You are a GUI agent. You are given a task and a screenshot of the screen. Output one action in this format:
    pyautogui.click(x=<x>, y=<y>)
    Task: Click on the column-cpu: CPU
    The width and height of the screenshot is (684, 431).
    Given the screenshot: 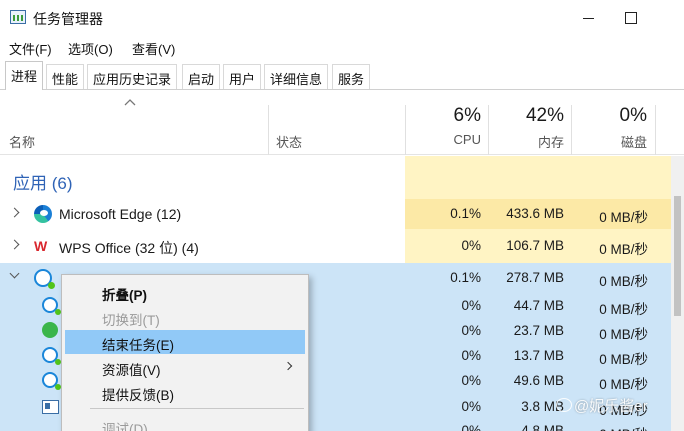 What is the action you would take?
    pyautogui.click(x=441, y=139)
    